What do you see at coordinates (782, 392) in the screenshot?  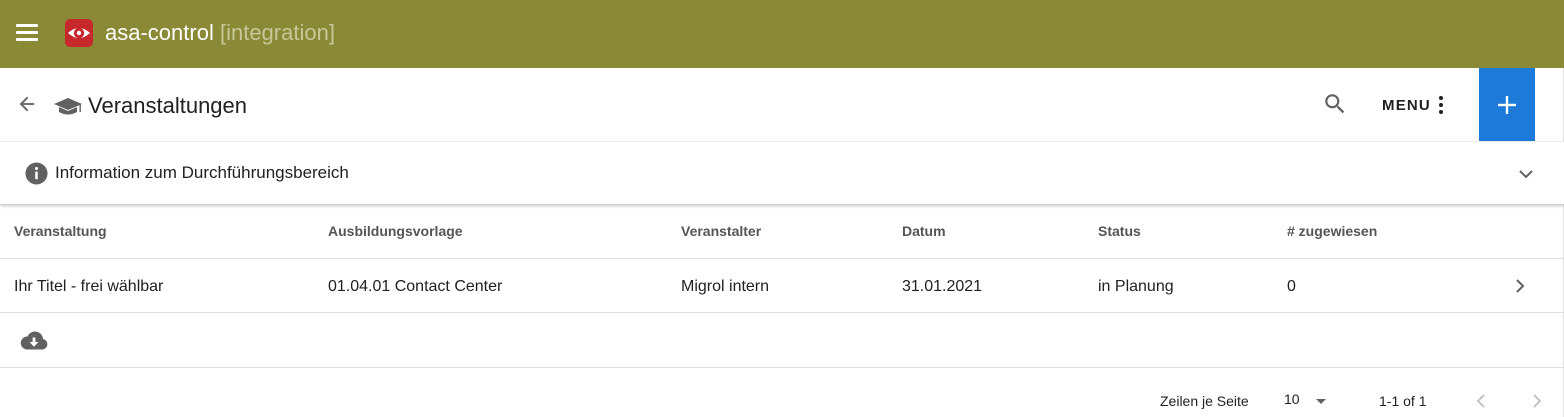 I see `pagination: Zeilen je Seite 10 1-1 of 1` at bounding box center [782, 392].